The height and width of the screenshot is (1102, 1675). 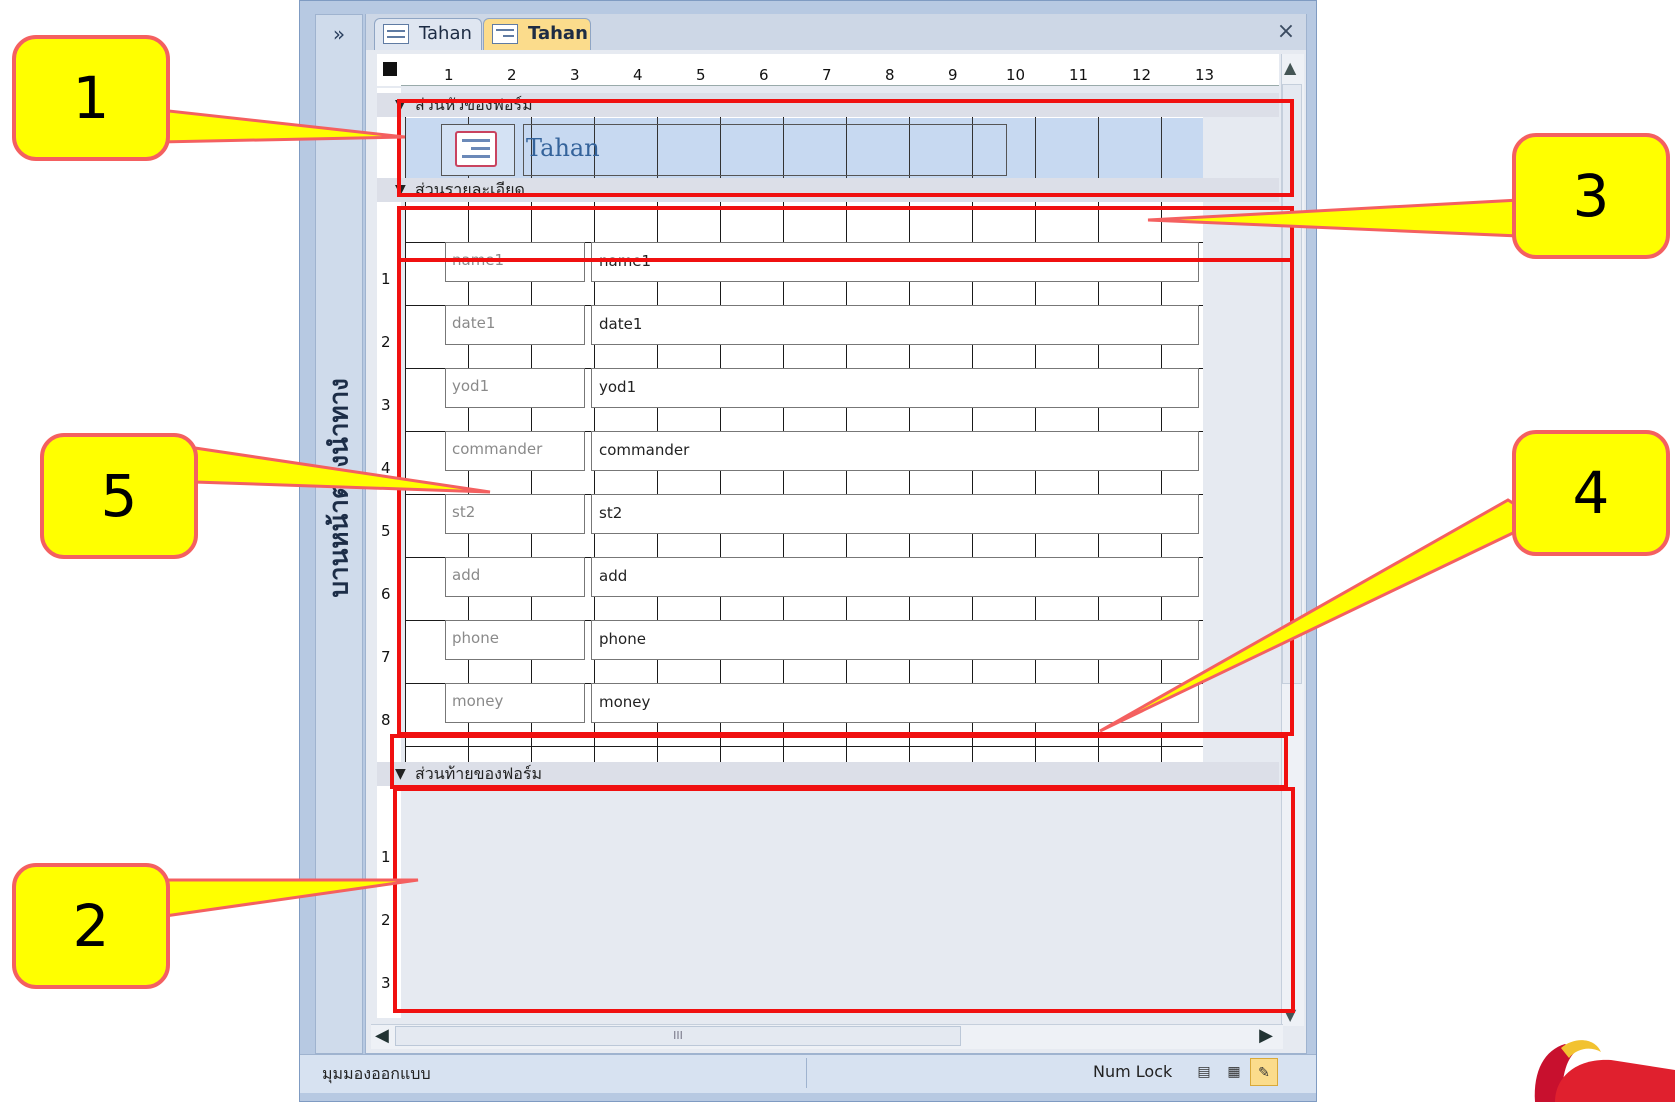 I want to click on callout-2: 2, so click(x=91, y=926).